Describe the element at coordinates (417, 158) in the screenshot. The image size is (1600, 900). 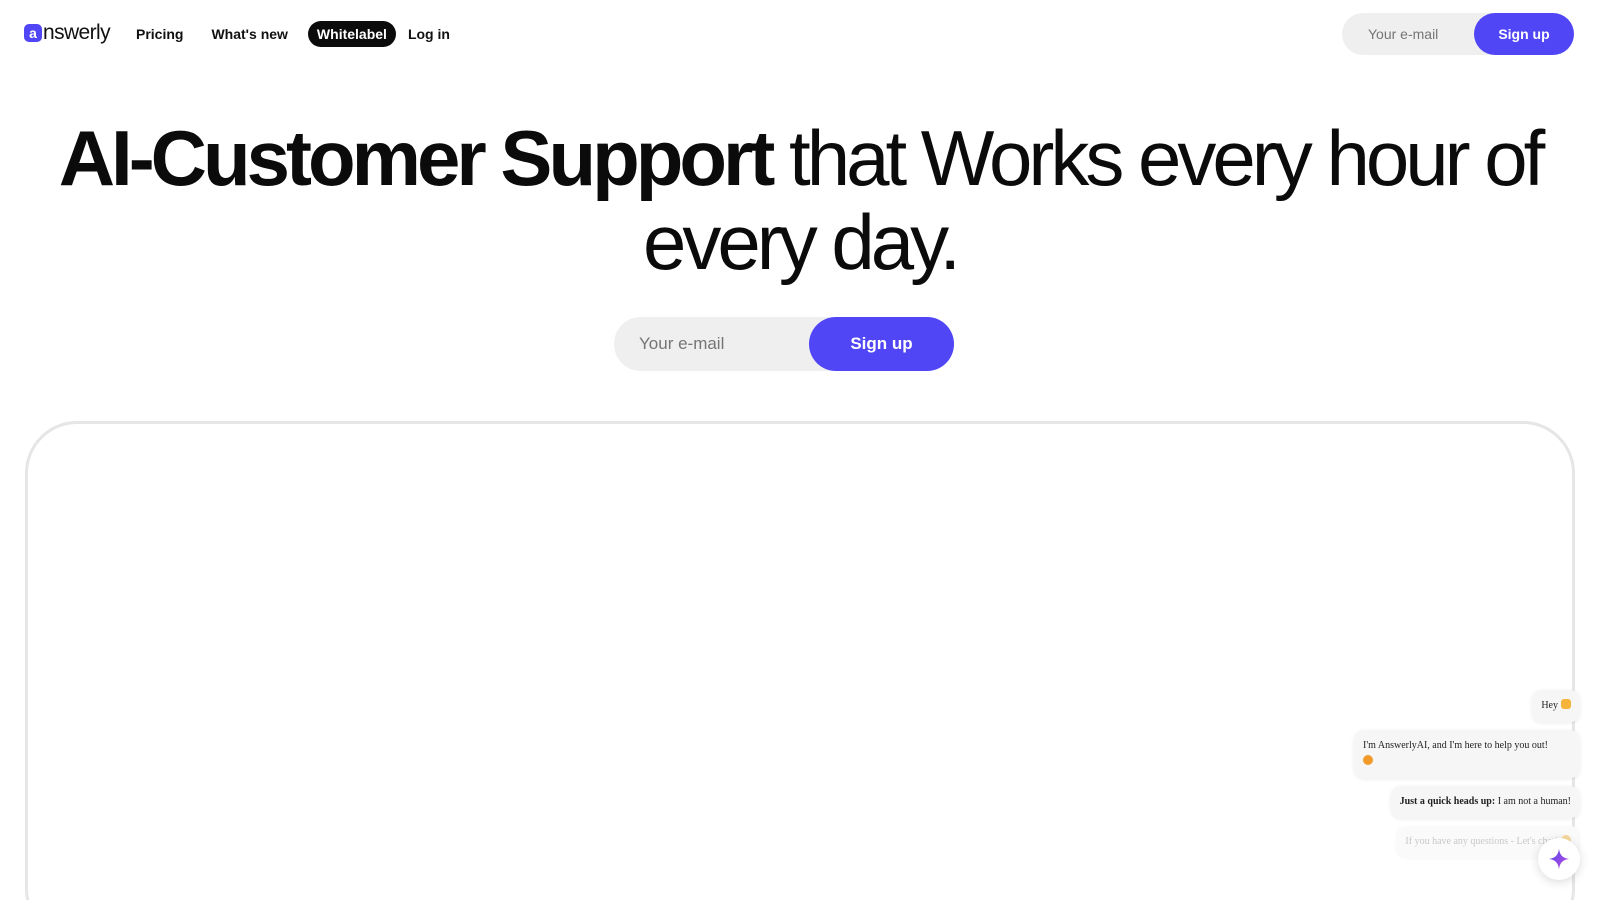
I see `hero-heading-strong: AI-Customer Support` at that location.